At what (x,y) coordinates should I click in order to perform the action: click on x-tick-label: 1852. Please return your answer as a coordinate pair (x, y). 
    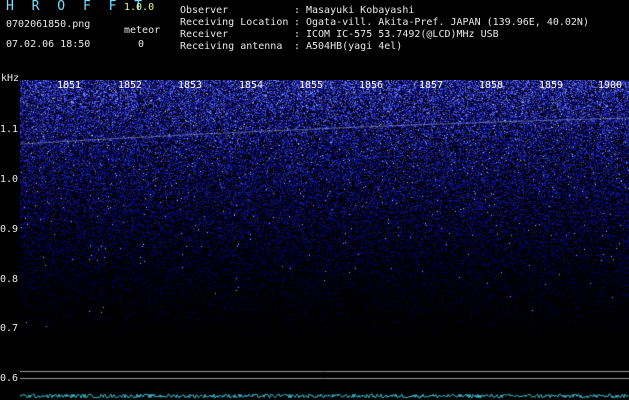
    Looking at the image, I should click on (130, 85).